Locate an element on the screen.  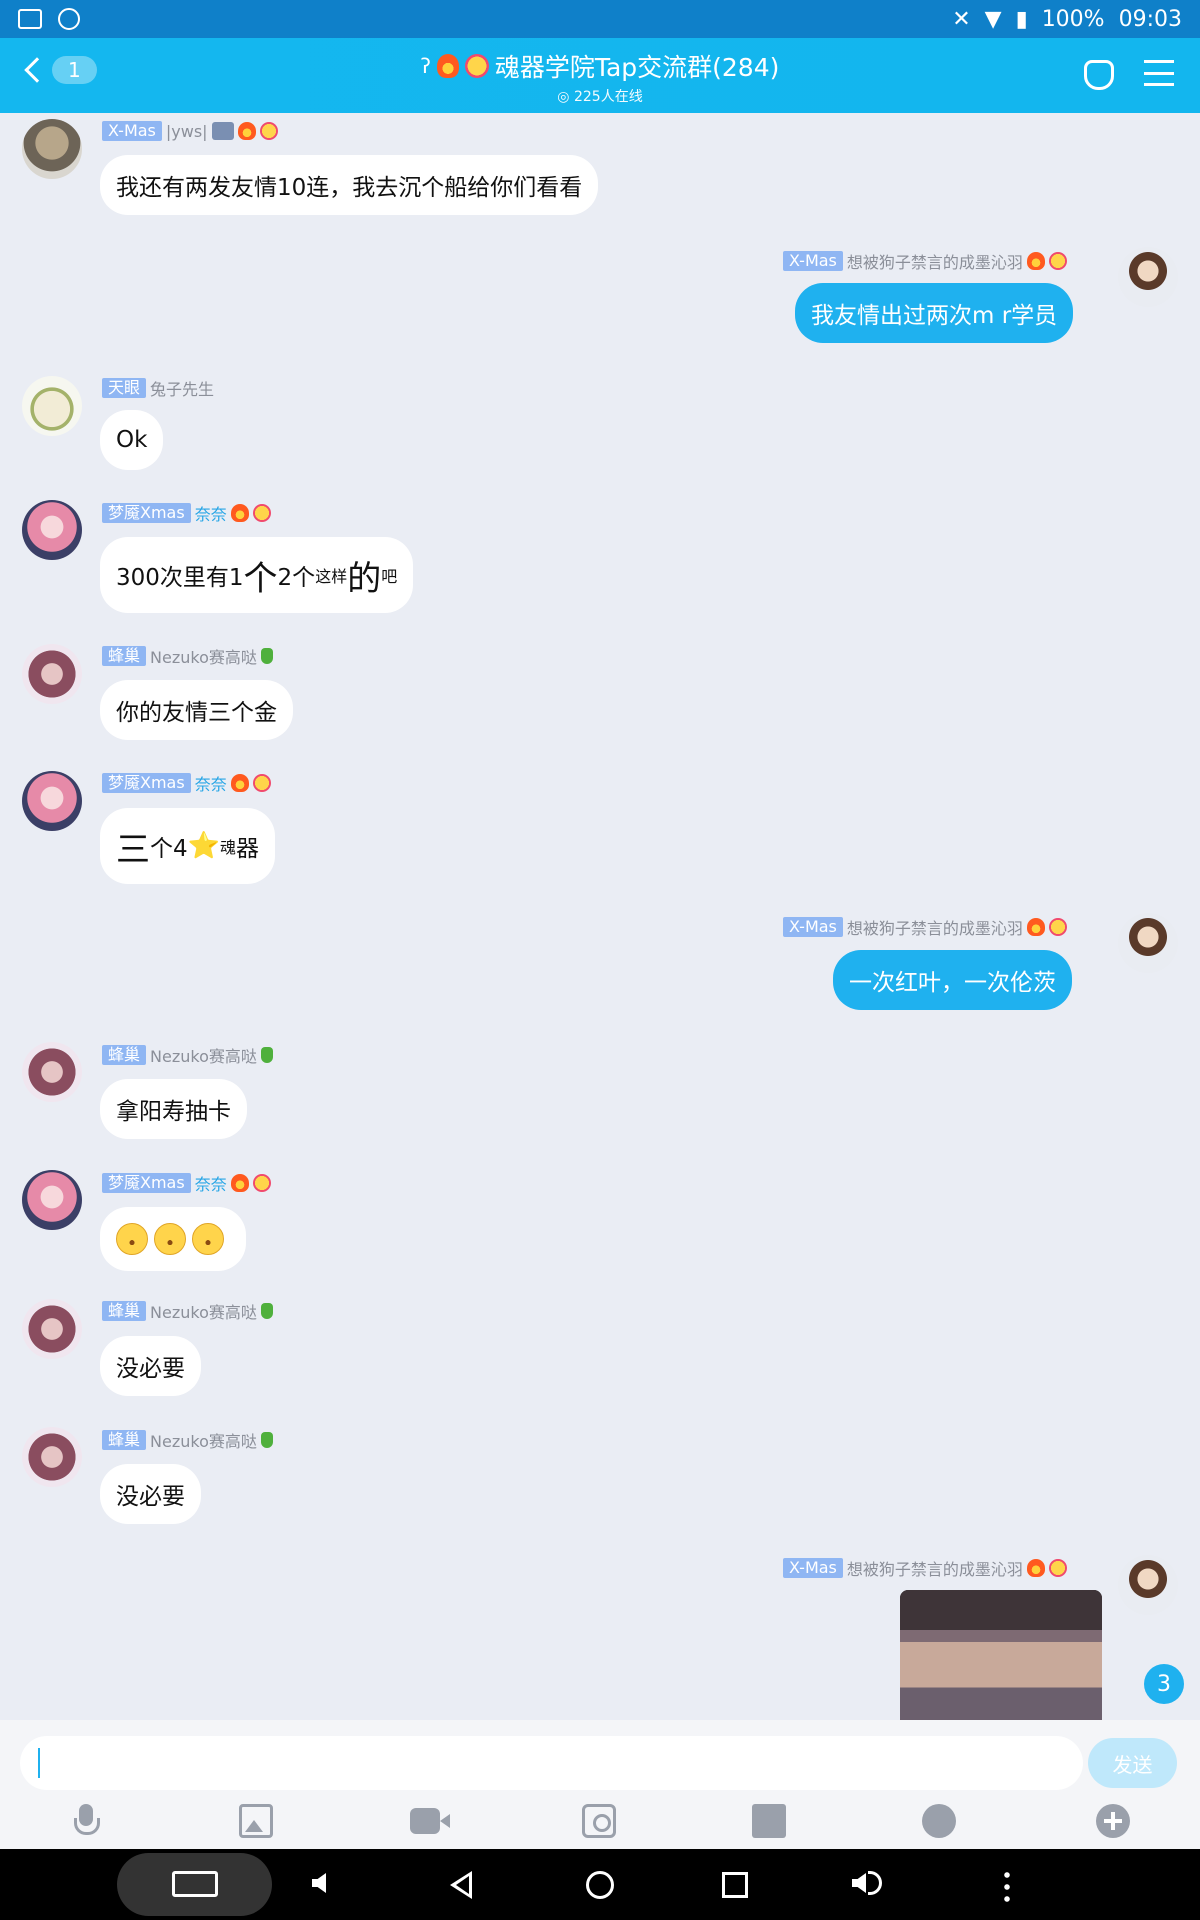
group-title-area: ʔ 魂器学院Tap交流群(284) ◎ 225人在线 is located at coordinates (600, 77).